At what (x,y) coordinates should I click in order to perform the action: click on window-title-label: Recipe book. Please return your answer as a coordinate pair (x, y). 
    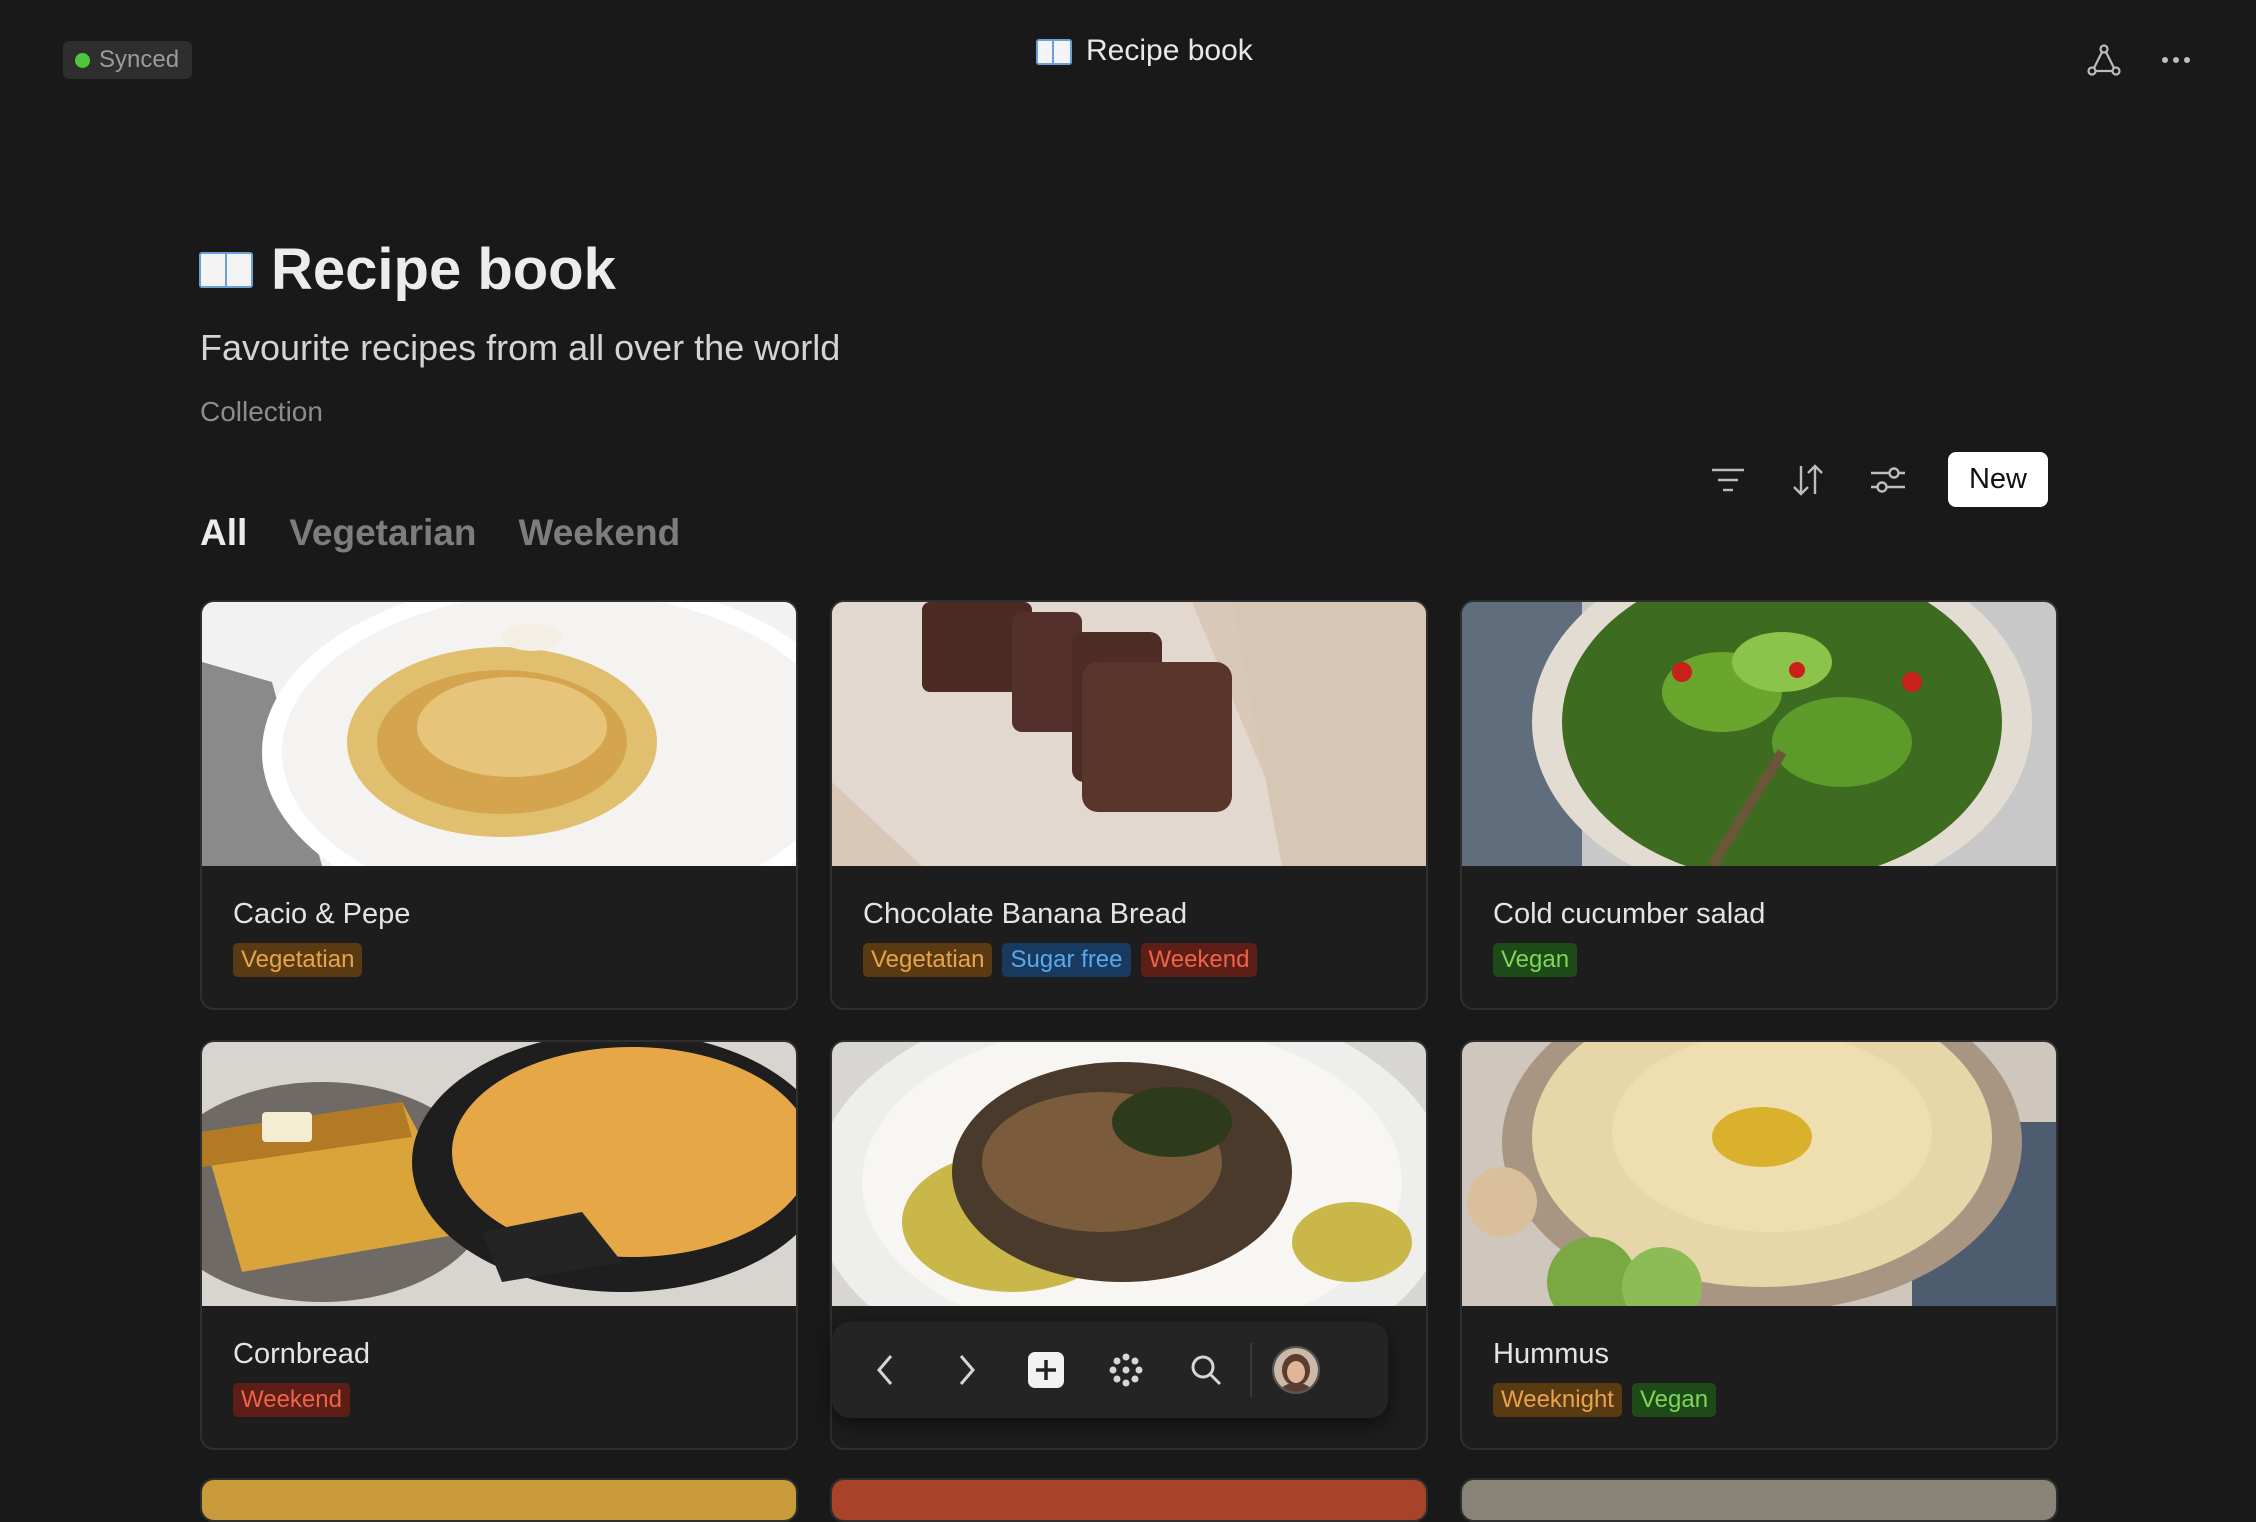
    Looking at the image, I should click on (1169, 50).